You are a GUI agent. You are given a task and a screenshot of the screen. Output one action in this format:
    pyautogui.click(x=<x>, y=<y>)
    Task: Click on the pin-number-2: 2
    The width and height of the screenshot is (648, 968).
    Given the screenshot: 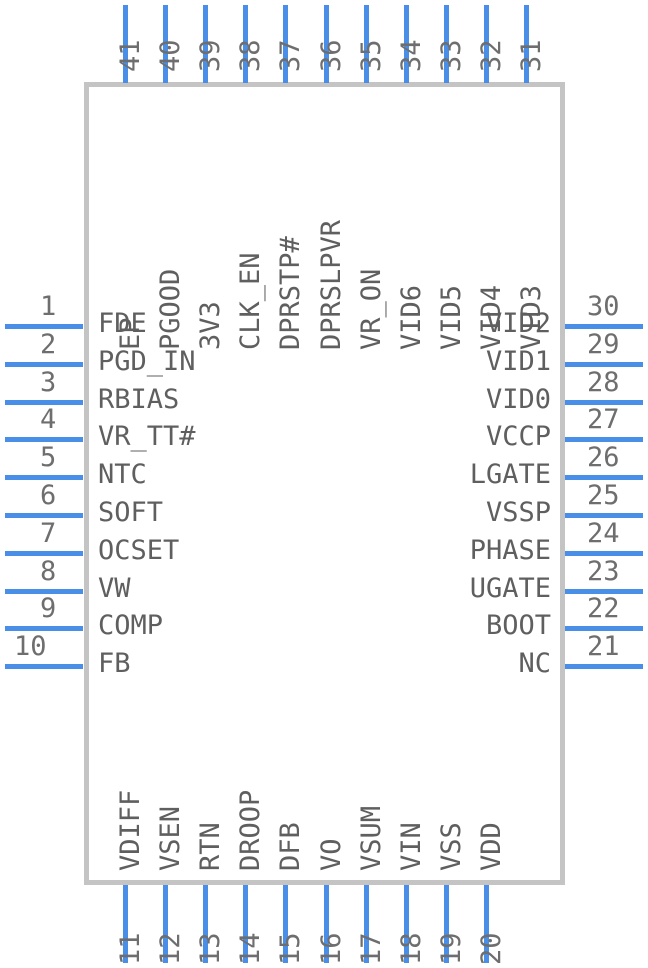 What is the action you would take?
    pyautogui.click(x=48, y=344)
    